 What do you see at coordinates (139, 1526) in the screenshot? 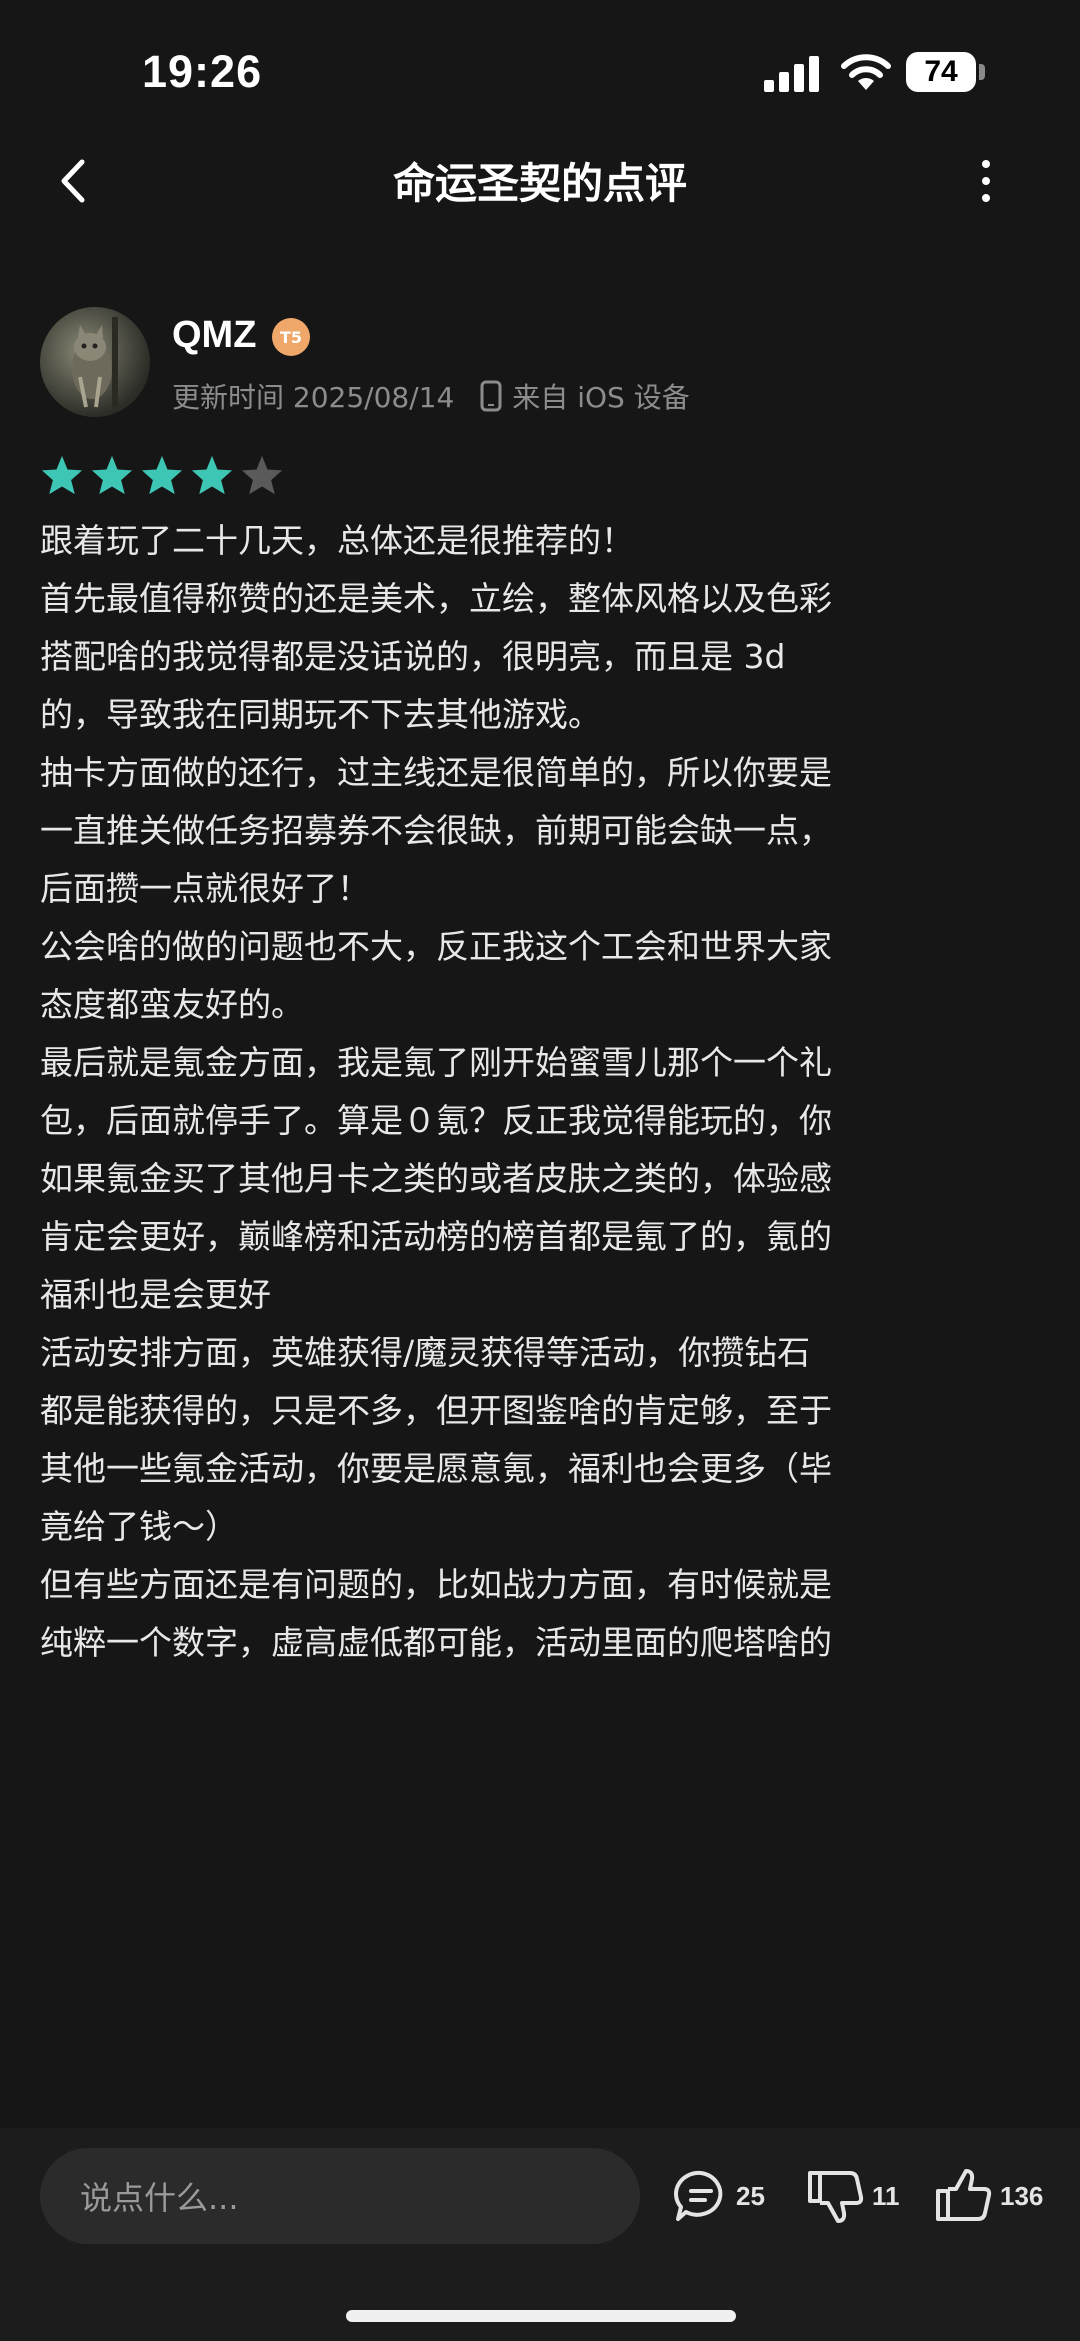
I see `review-line: 竟给了钱～）` at bounding box center [139, 1526].